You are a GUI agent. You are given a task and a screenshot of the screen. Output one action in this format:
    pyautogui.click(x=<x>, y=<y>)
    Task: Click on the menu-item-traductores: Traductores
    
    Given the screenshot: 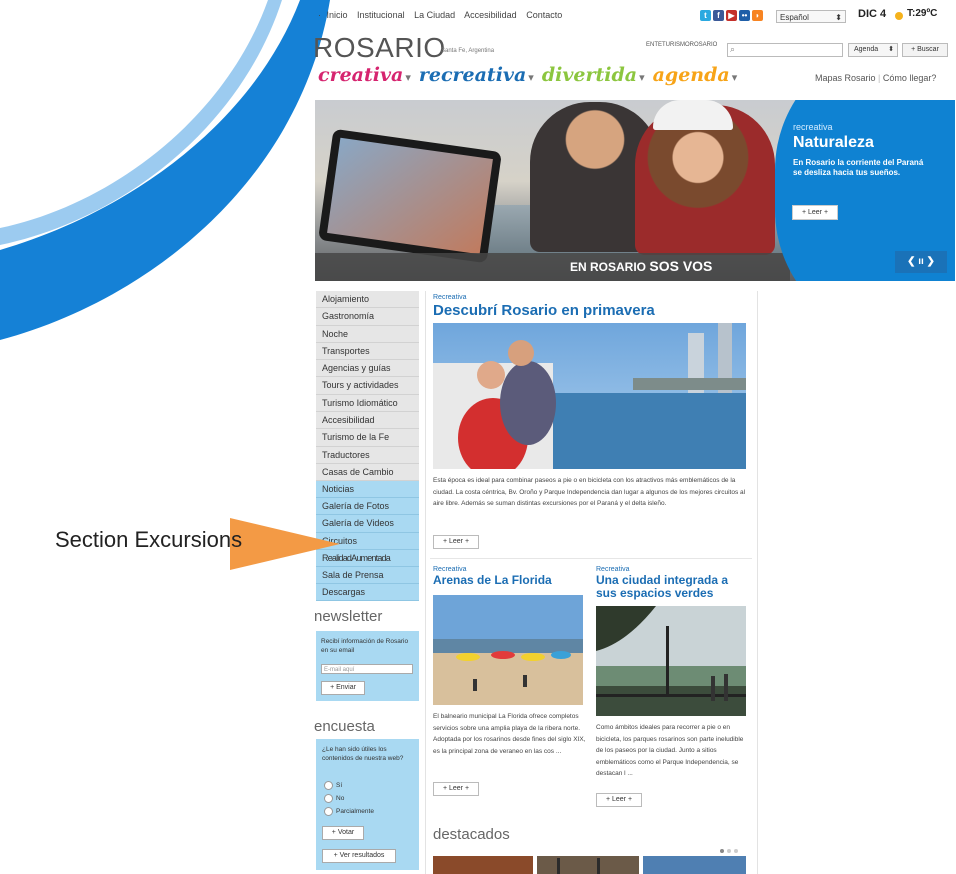 What is the action you would take?
    pyautogui.click(x=367, y=455)
    